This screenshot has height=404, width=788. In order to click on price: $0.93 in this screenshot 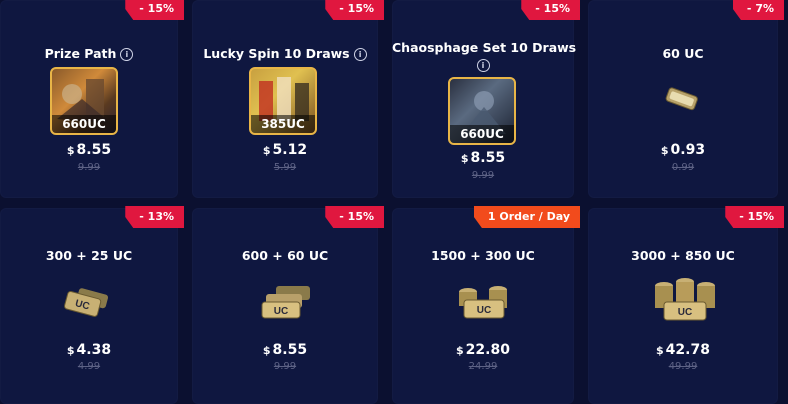, I will do `click(683, 150)`.